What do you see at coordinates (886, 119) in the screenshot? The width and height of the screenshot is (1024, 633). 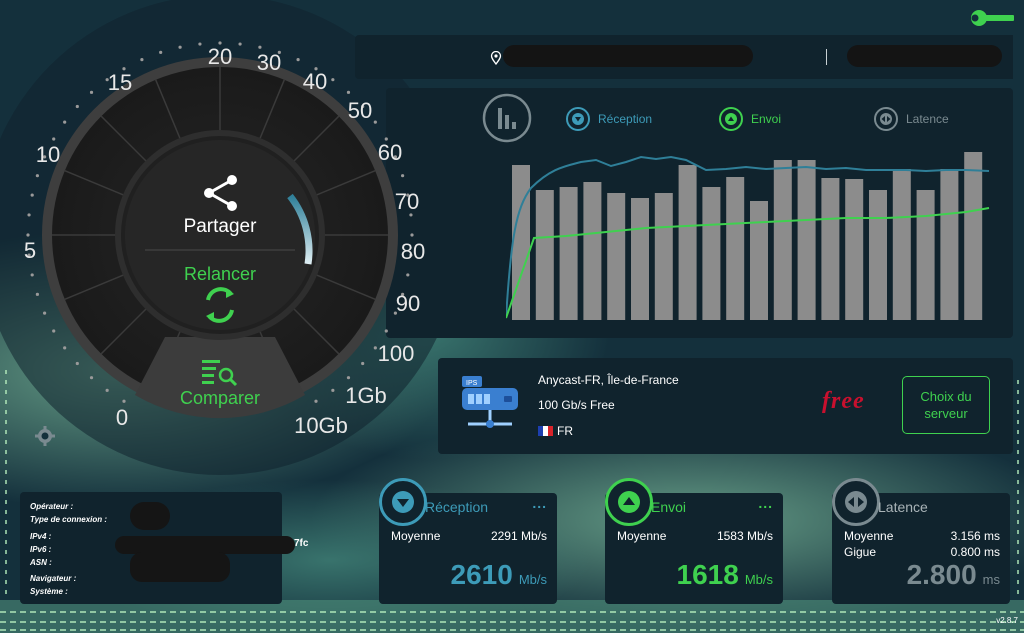 I see `latency-arrows-icon` at bounding box center [886, 119].